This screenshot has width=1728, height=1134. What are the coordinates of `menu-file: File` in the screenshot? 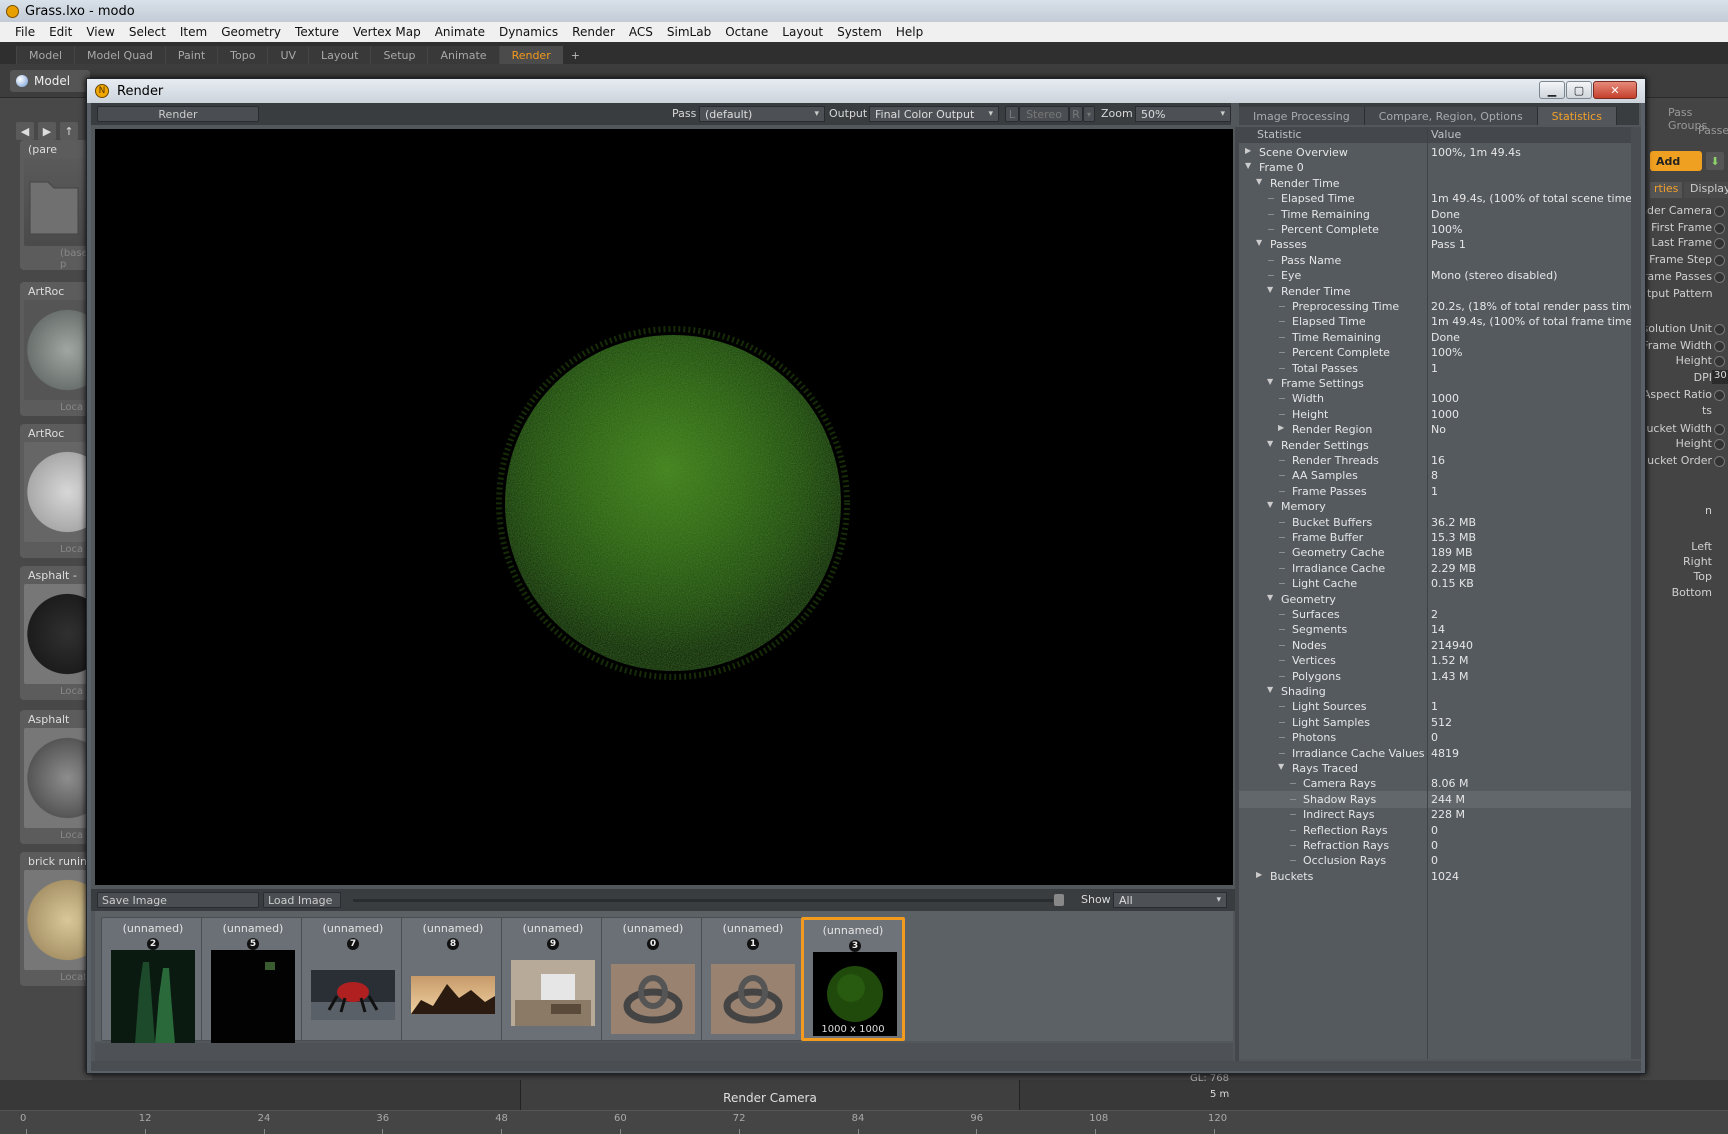 It's located at (25, 32).